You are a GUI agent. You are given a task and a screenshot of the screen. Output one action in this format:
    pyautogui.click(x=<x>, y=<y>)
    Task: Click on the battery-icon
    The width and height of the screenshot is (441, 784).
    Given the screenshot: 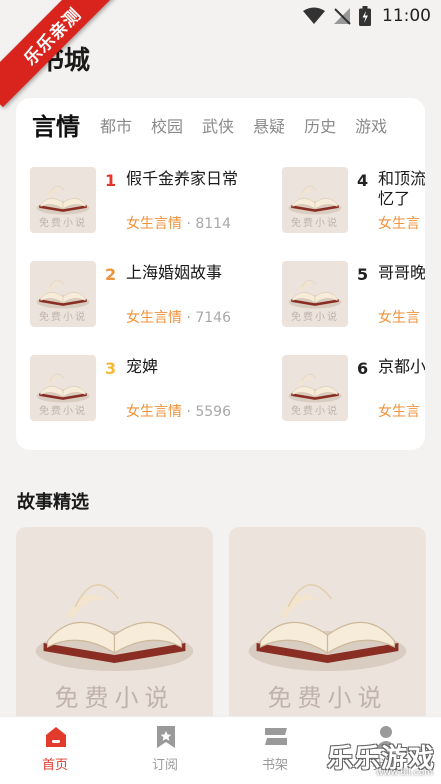 What is the action you would take?
    pyautogui.click(x=365, y=16)
    